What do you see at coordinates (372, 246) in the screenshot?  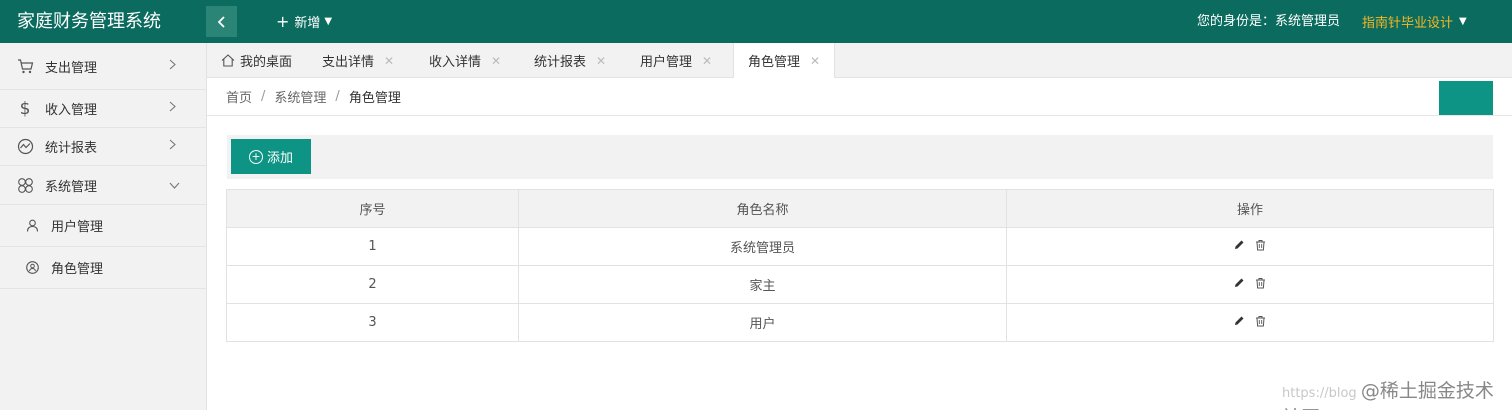 I see `cell-index: 1` at bounding box center [372, 246].